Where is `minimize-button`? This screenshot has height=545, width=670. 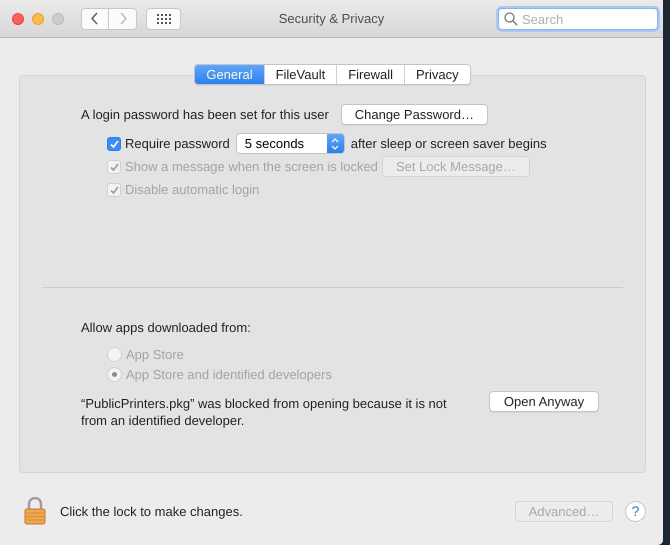 minimize-button is located at coordinates (38, 18).